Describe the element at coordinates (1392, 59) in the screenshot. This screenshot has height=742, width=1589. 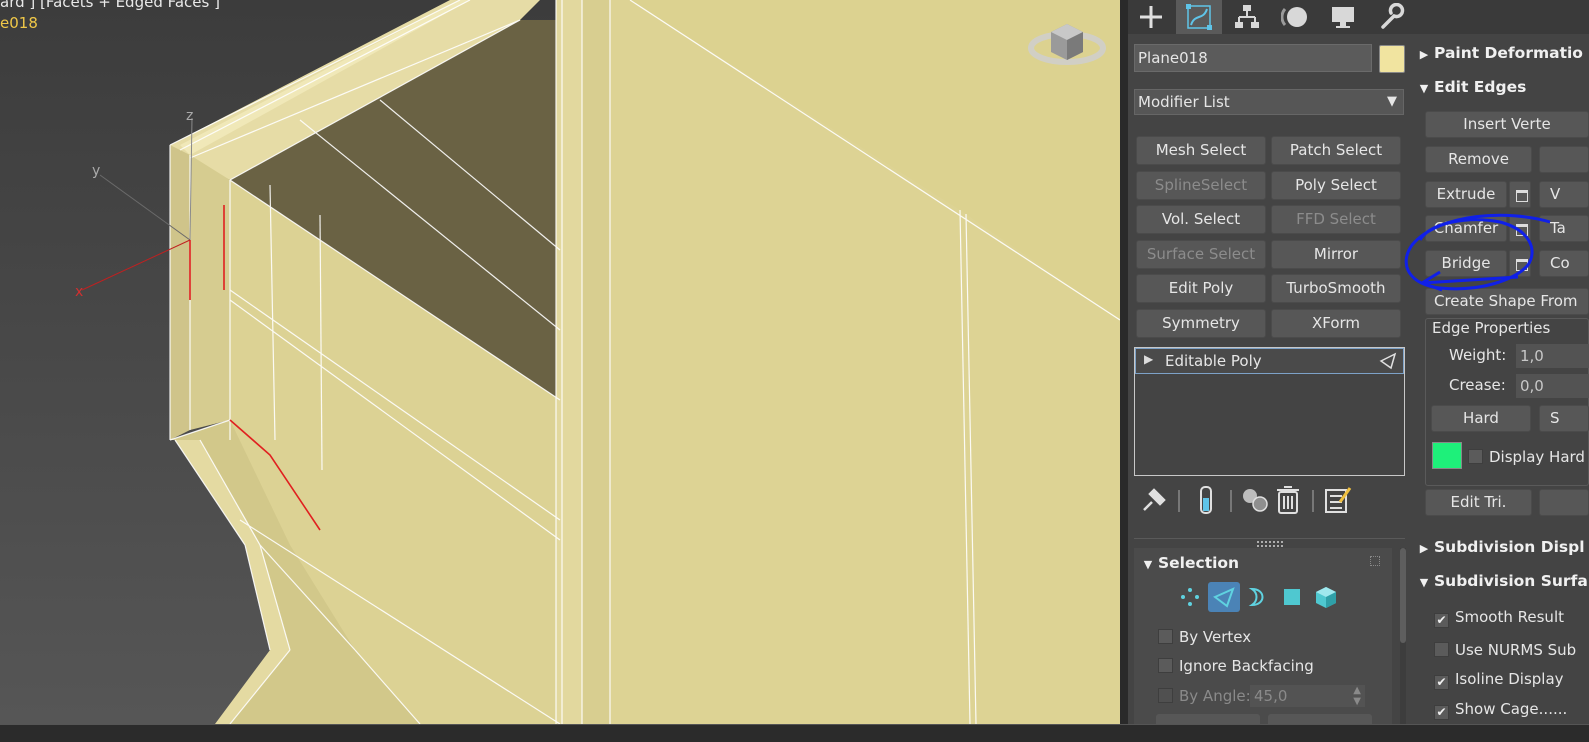
I see `object-color-swatch` at that location.